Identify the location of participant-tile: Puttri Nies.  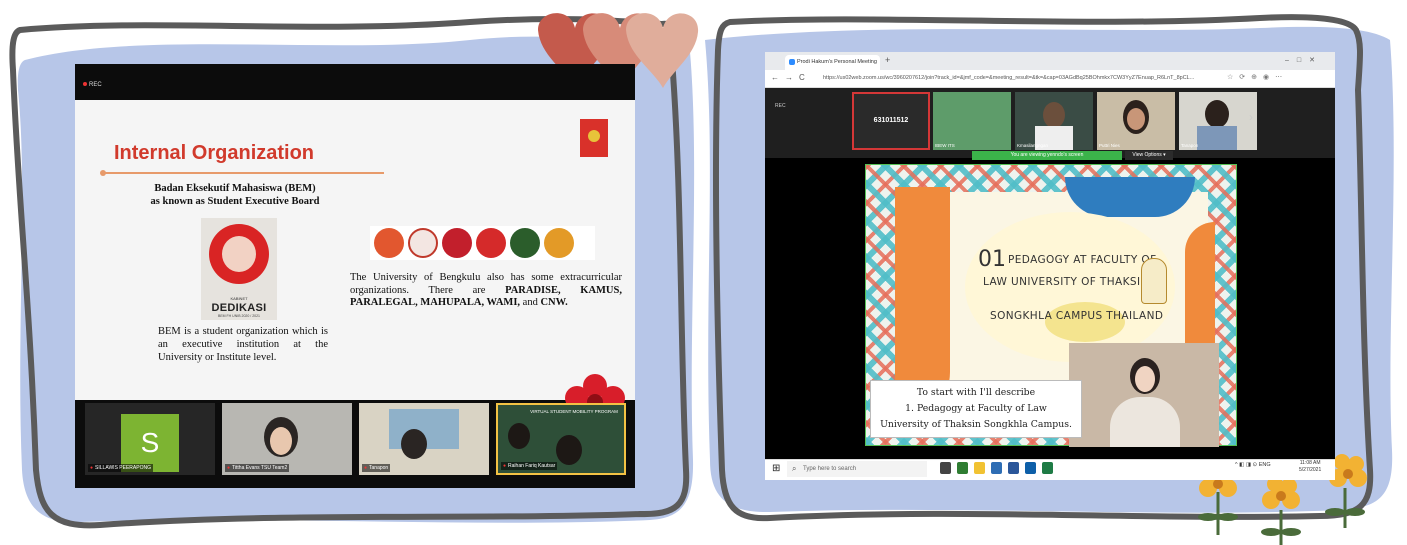
(1136, 121).